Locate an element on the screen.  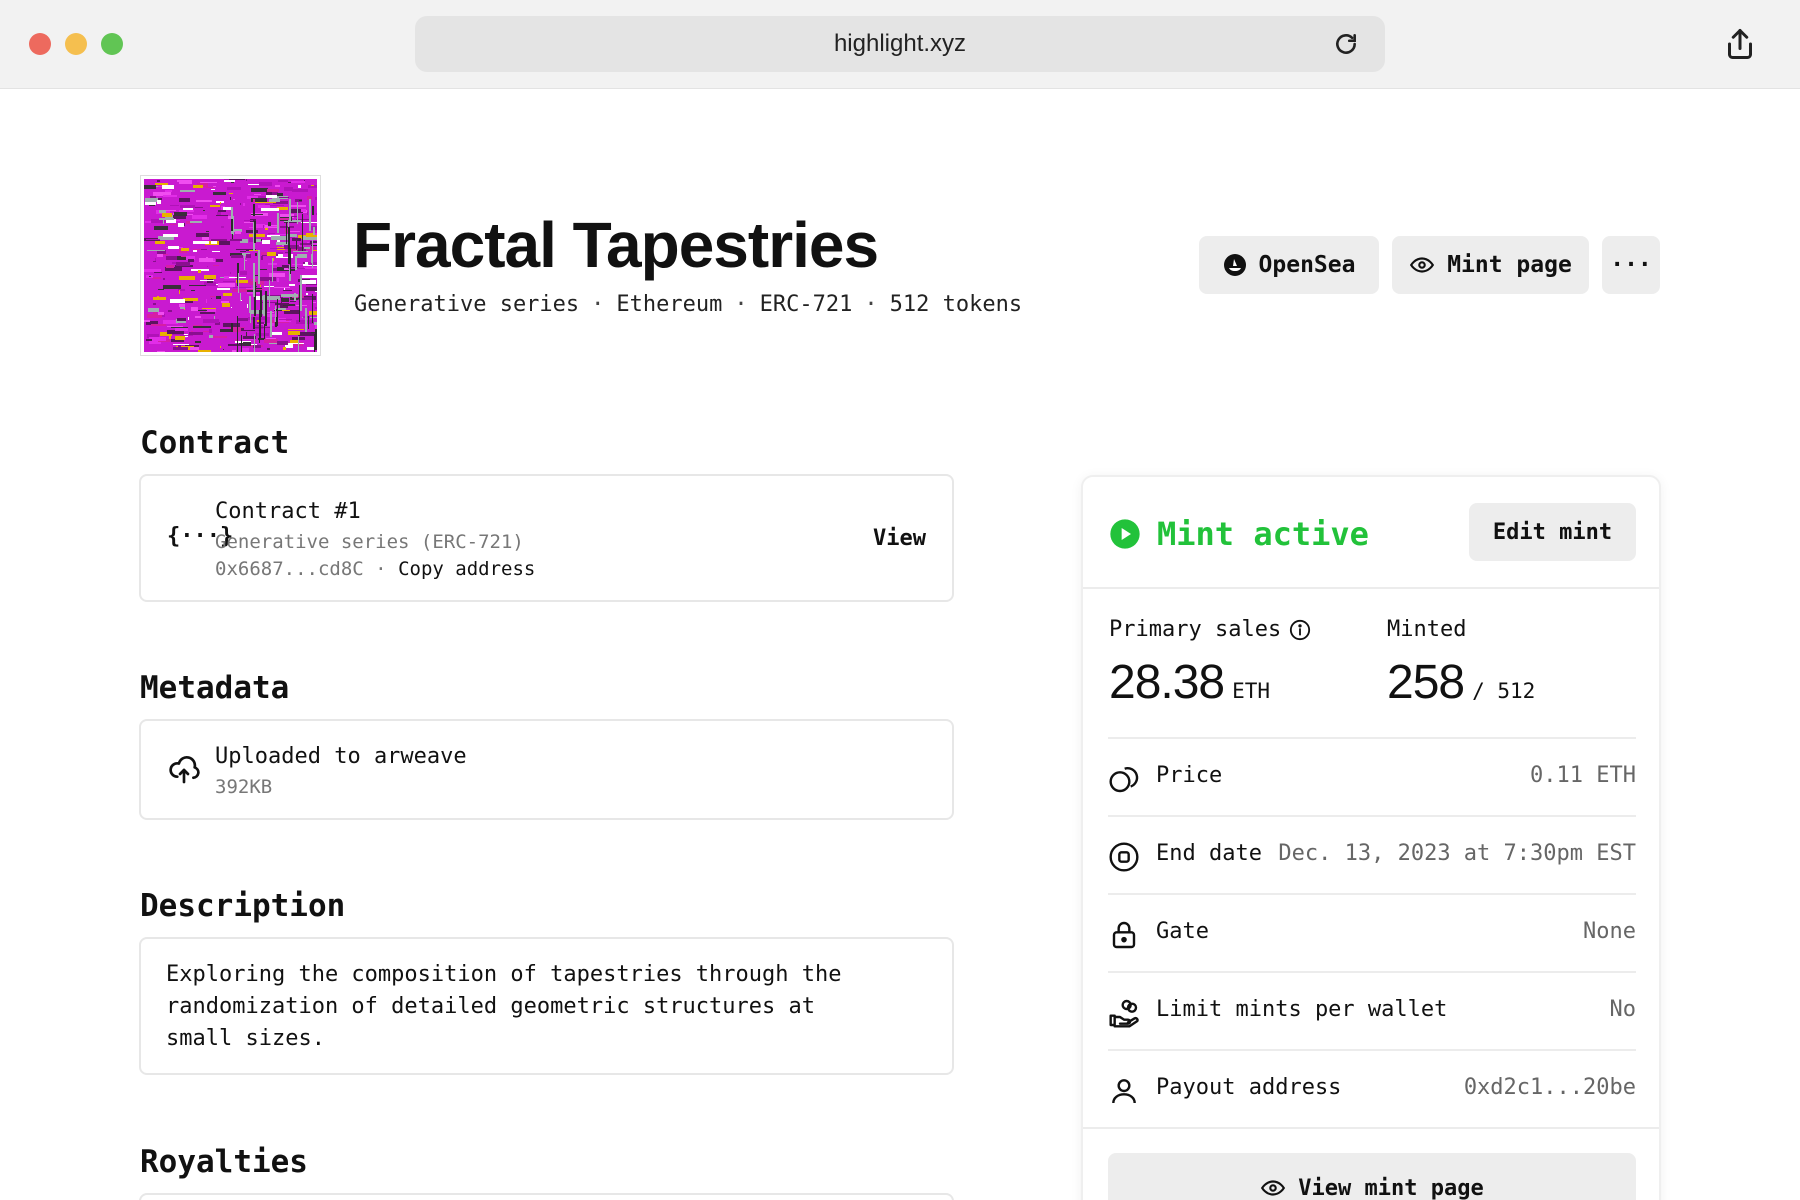
limit-mints-row: Limit mints per wallet No is located at coordinates (1372, 1010).